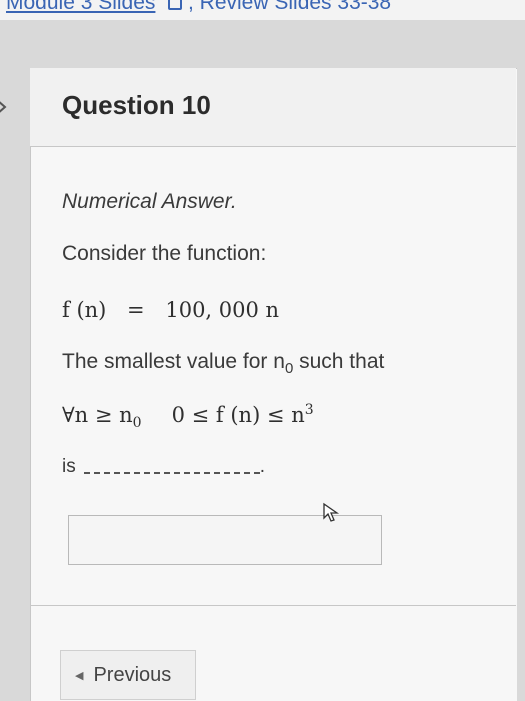 This screenshot has width=525, height=701. Describe the element at coordinates (238, 415) in the screenshot. I see `inequality-expression: 0 ≤ f (n) ≤ n` at that location.